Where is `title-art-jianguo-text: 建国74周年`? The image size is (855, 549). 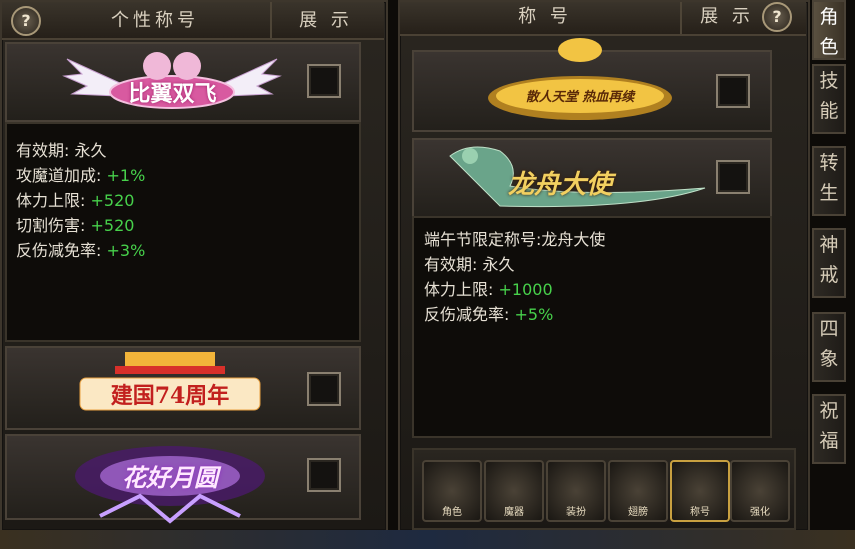
title-art-jianguo-text: 建国74周年 is located at coordinates (170, 396).